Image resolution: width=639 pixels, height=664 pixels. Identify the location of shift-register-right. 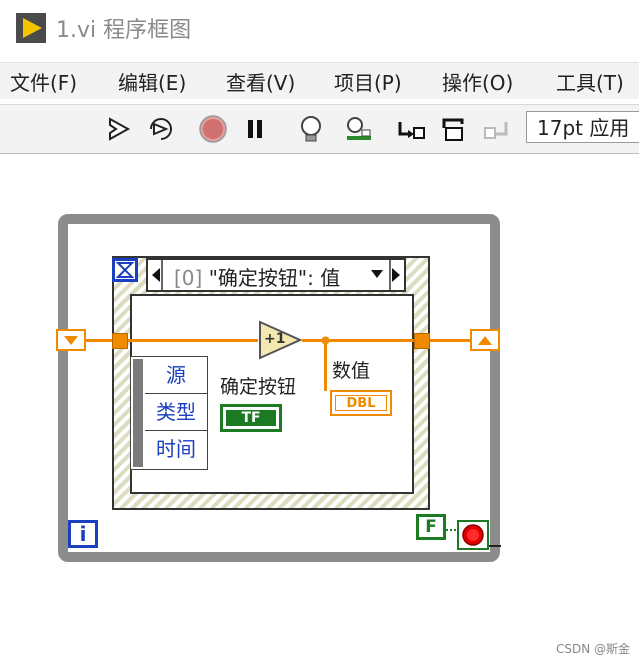
(485, 340).